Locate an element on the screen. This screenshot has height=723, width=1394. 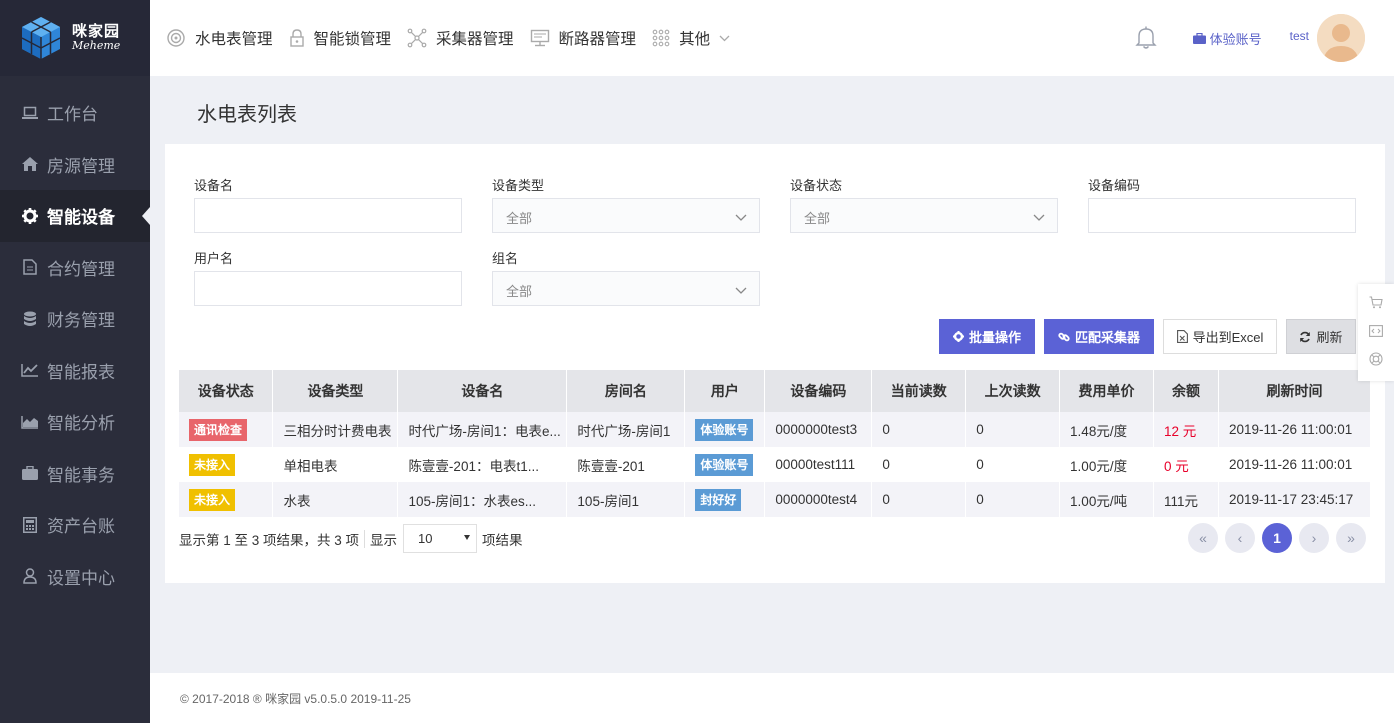
brand-name: 咪家园 is located at coordinates (96, 31).